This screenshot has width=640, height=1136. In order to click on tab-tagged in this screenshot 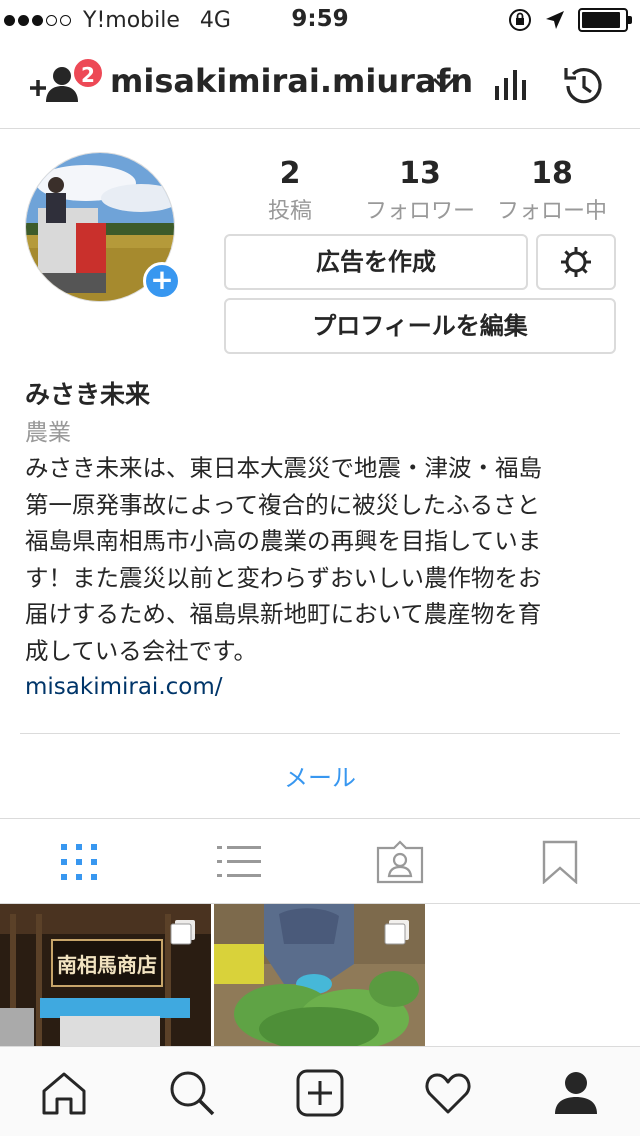, I will do `click(400, 862)`.